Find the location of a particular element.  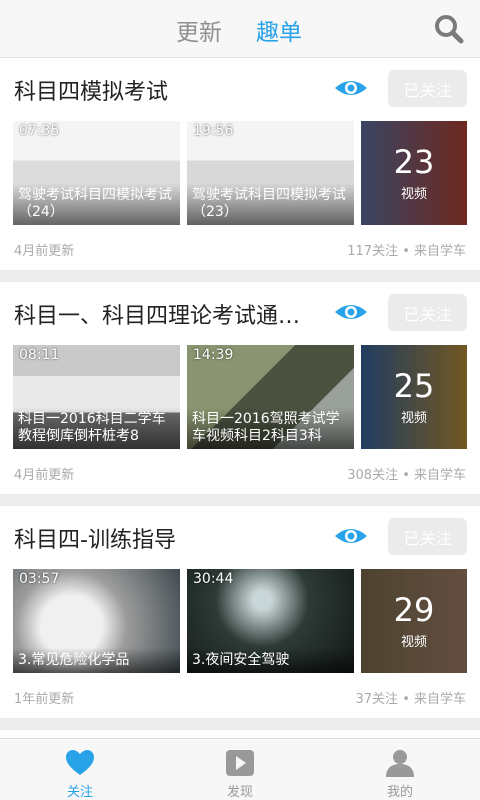

video-duration: 03:57 is located at coordinates (39, 579).